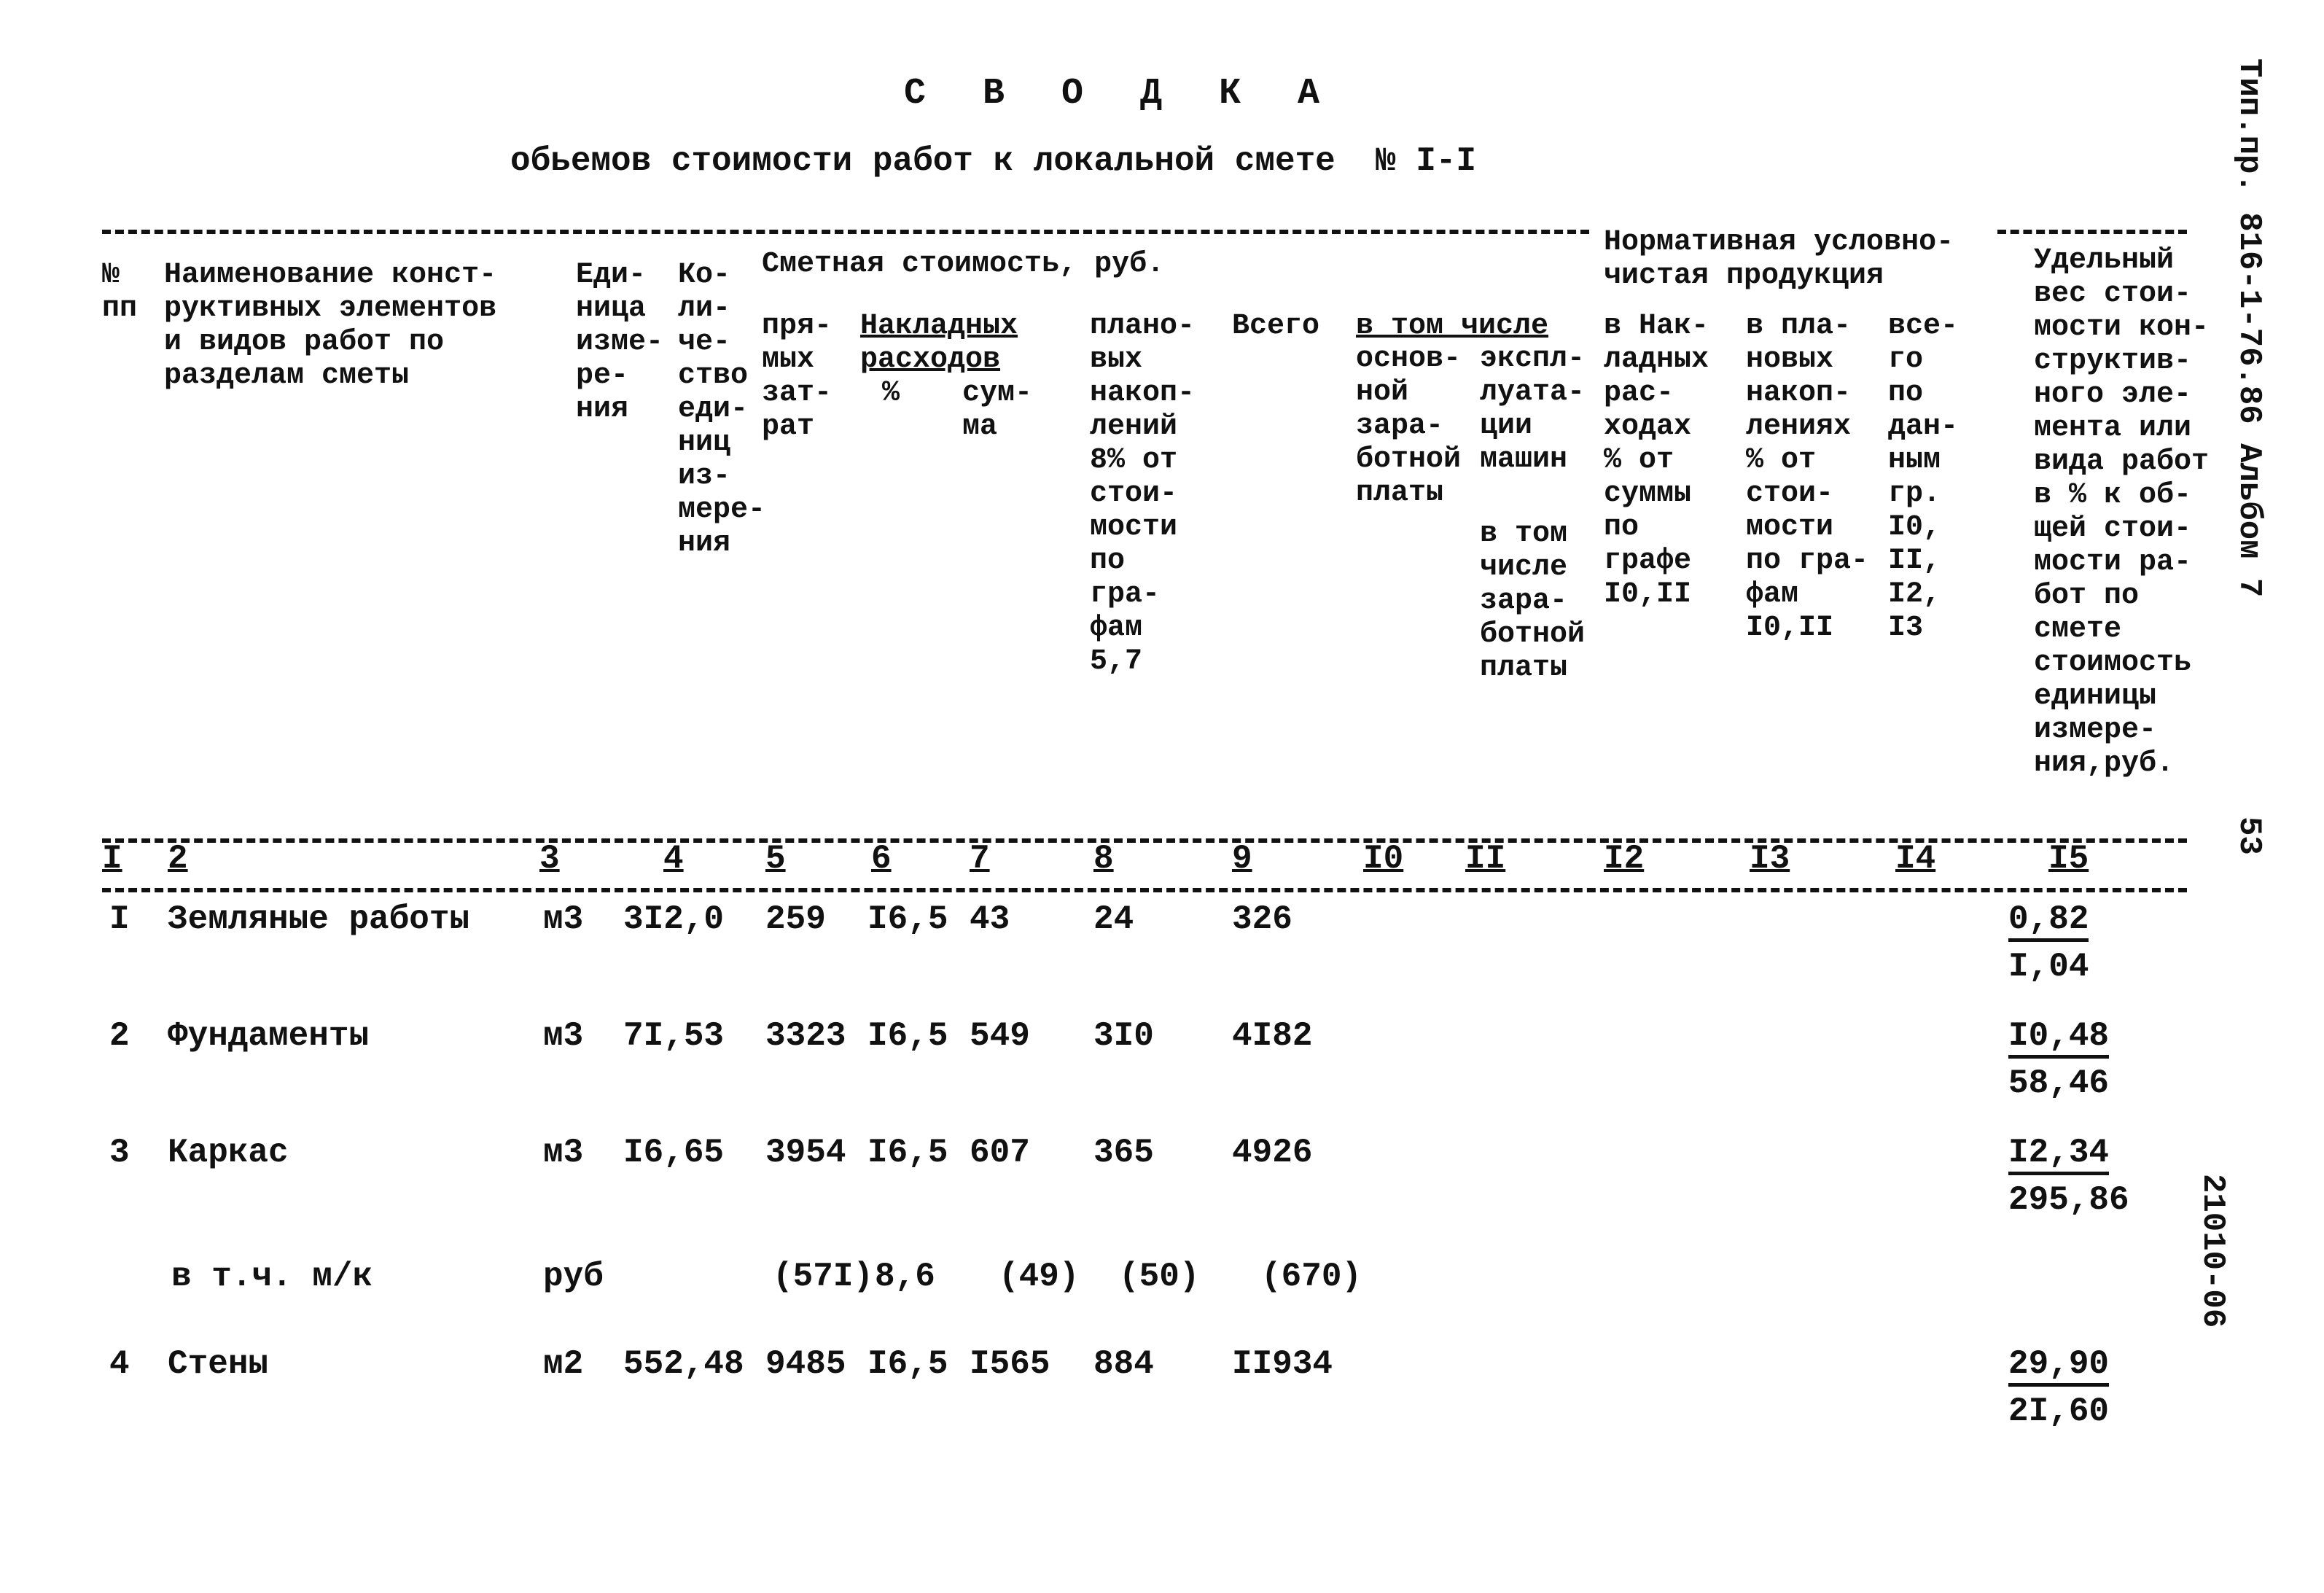  I want to click on quantity: 3I2,0, so click(674, 919).